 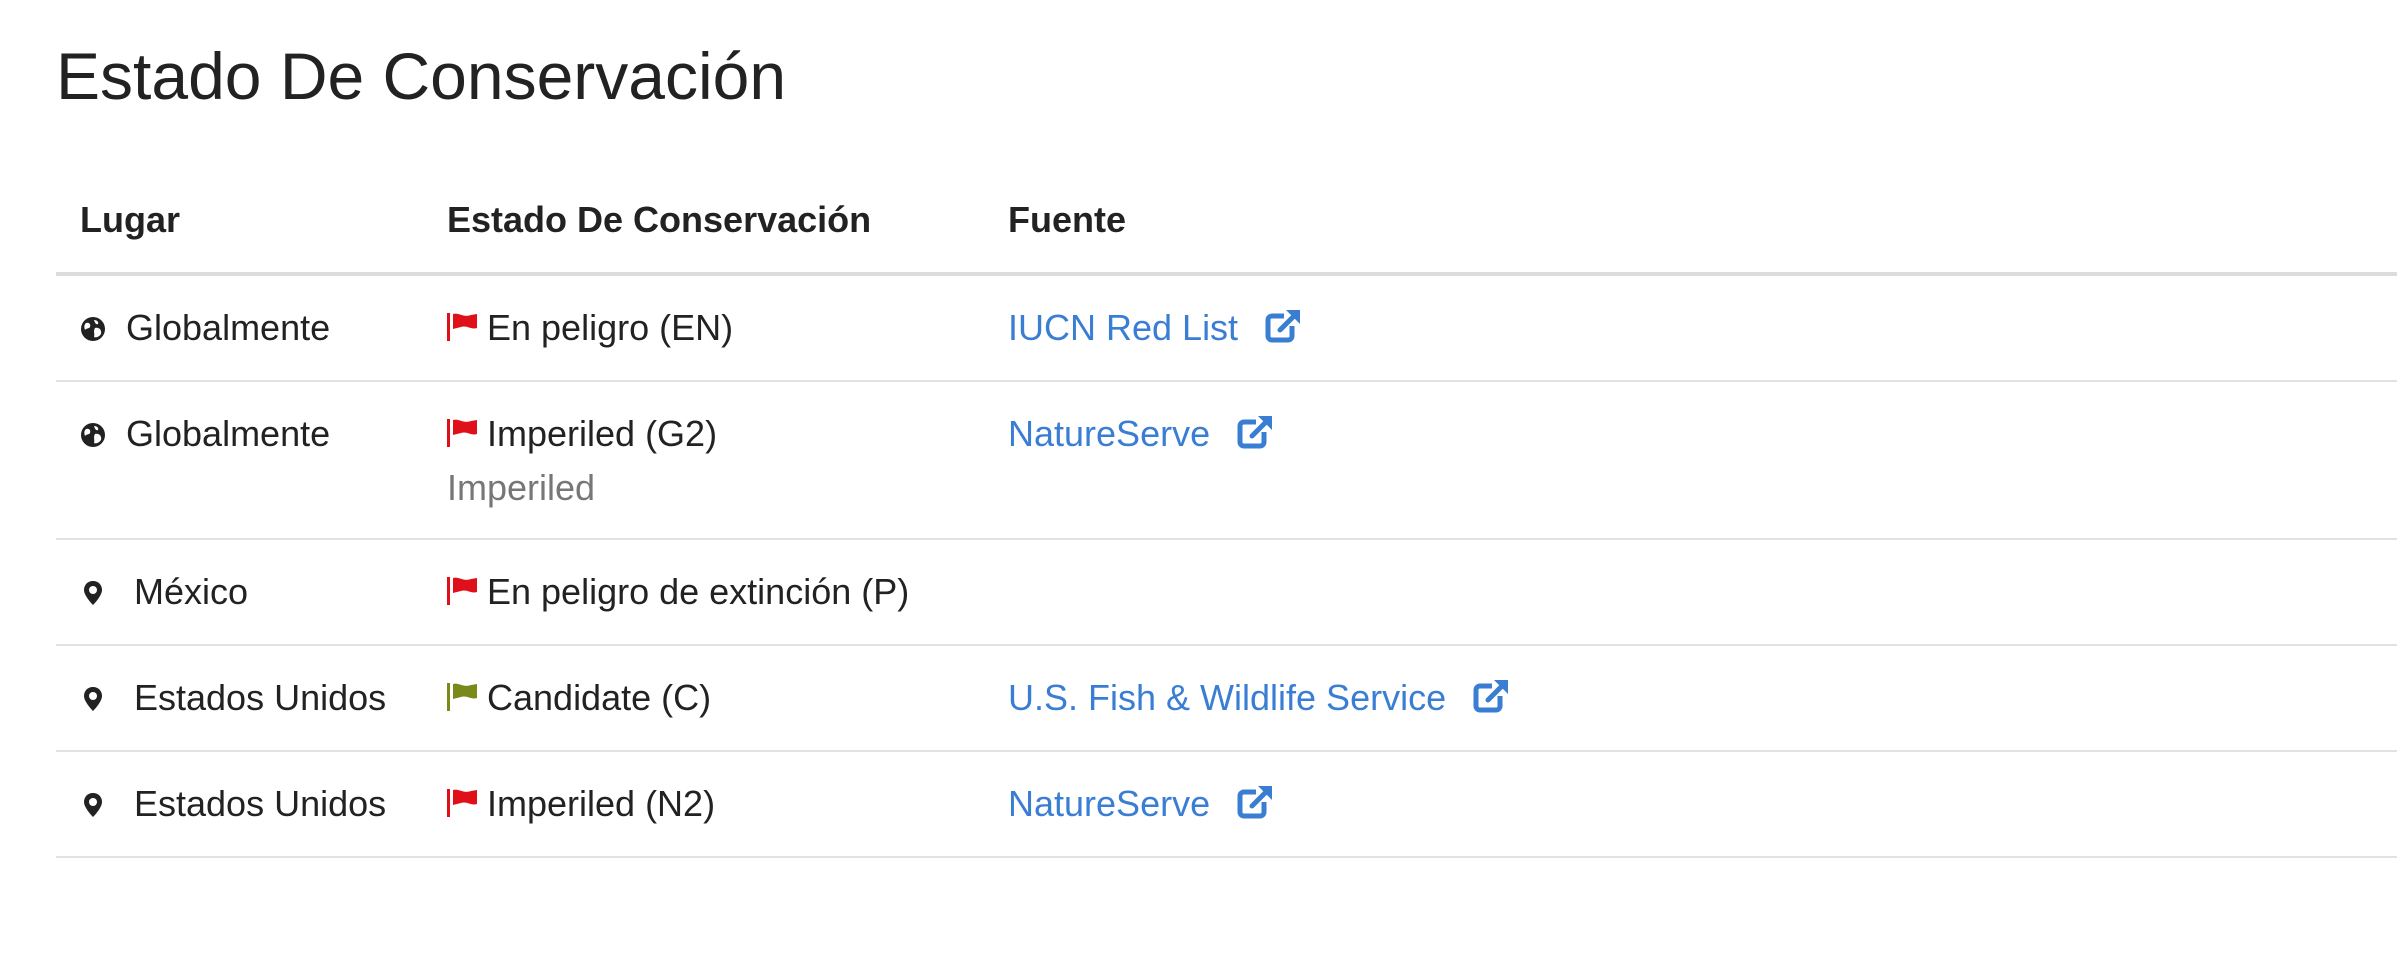 I want to click on source-link: IUCN Red List, so click(x=1123, y=327).